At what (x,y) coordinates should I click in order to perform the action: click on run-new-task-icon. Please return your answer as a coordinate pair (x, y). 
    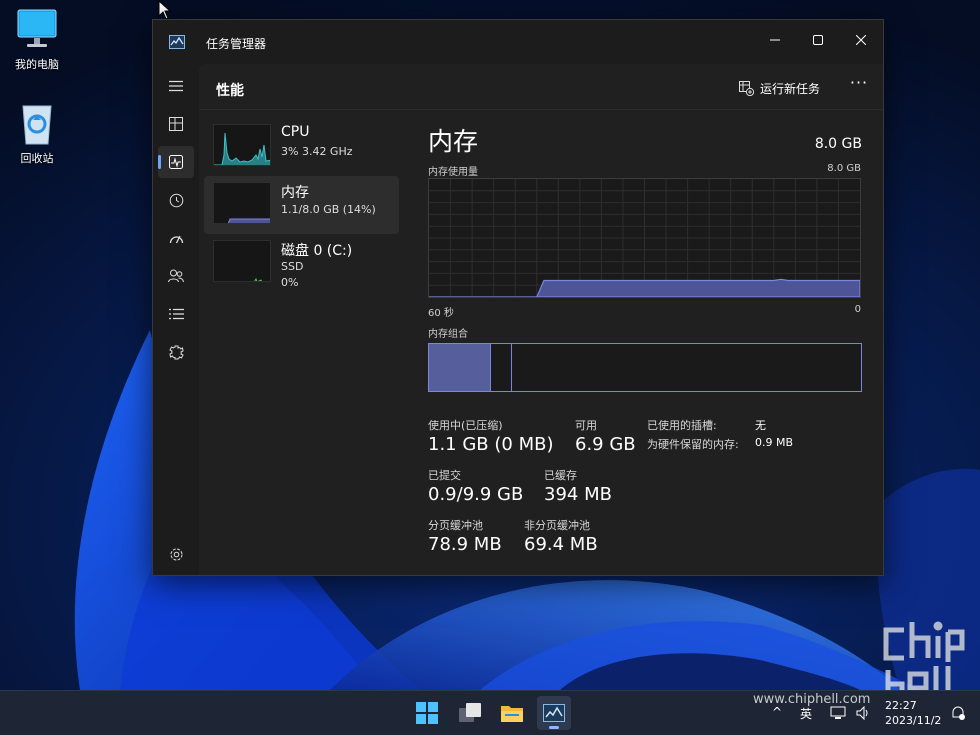
    Looking at the image, I should click on (746, 88).